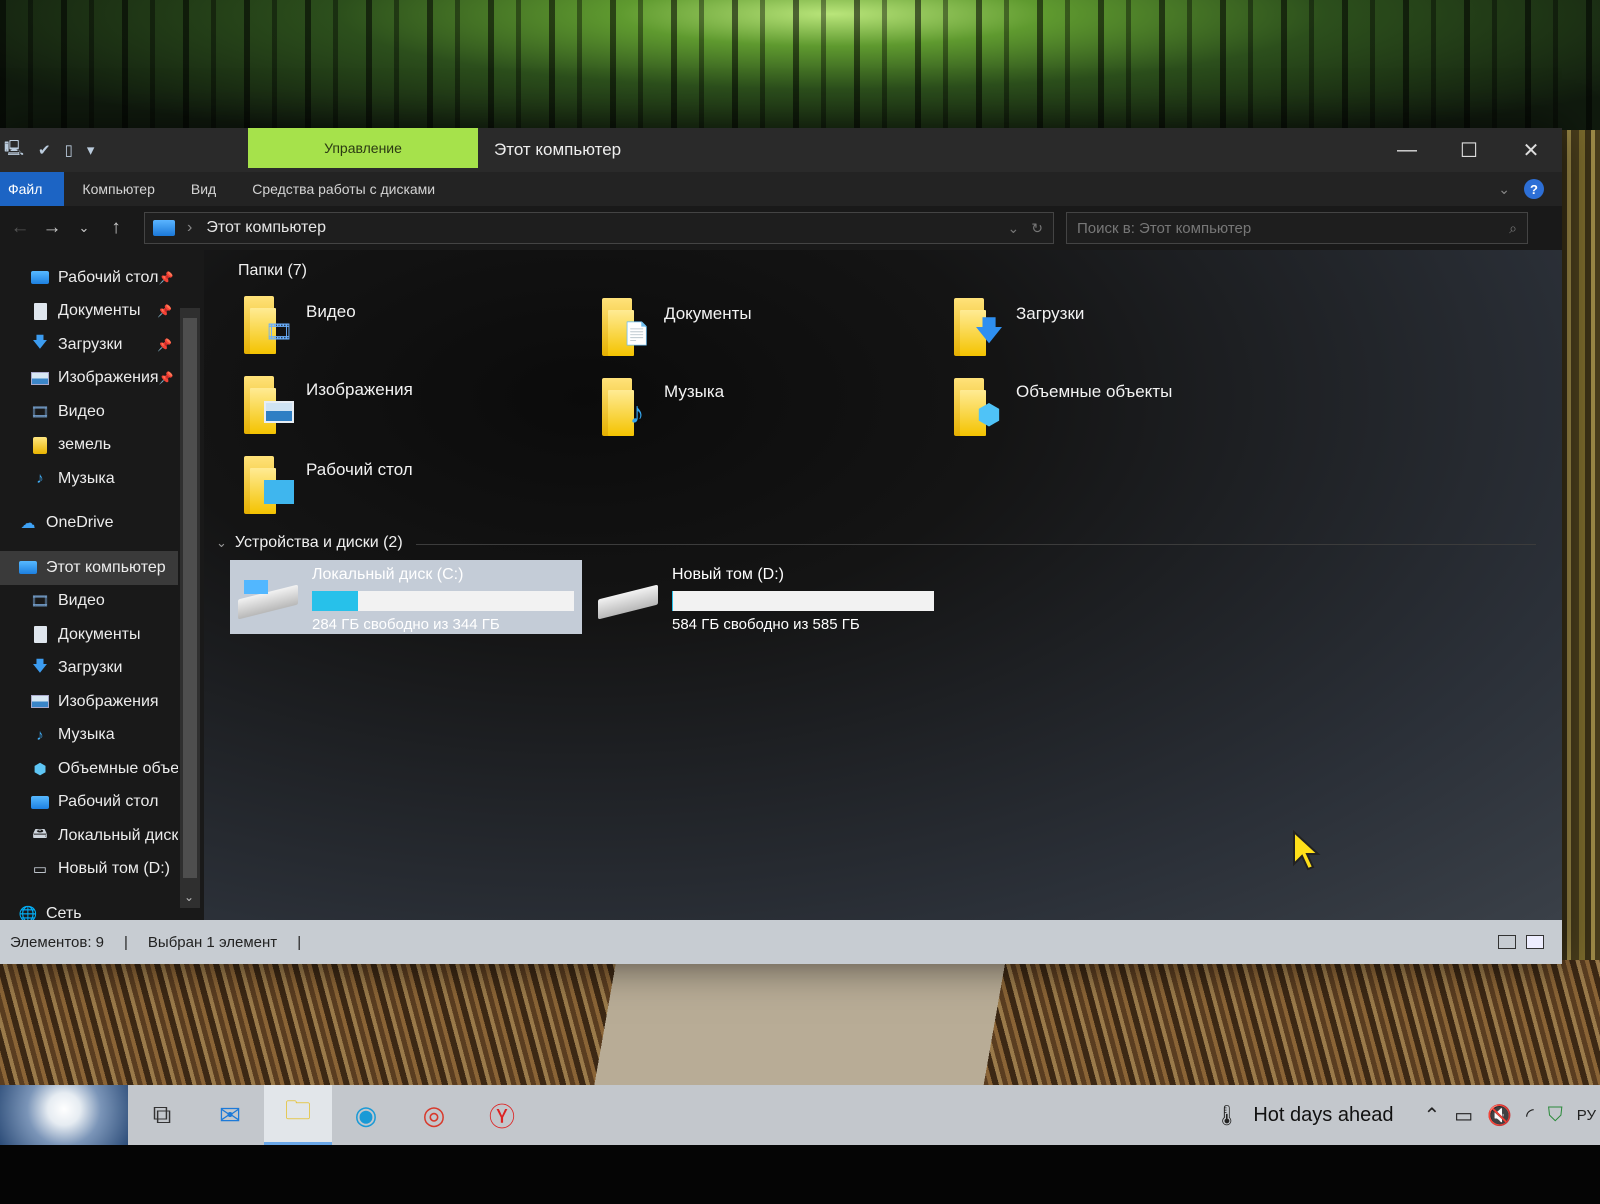  I want to click on customize-toolbar-icon: ▾, so click(91, 150).